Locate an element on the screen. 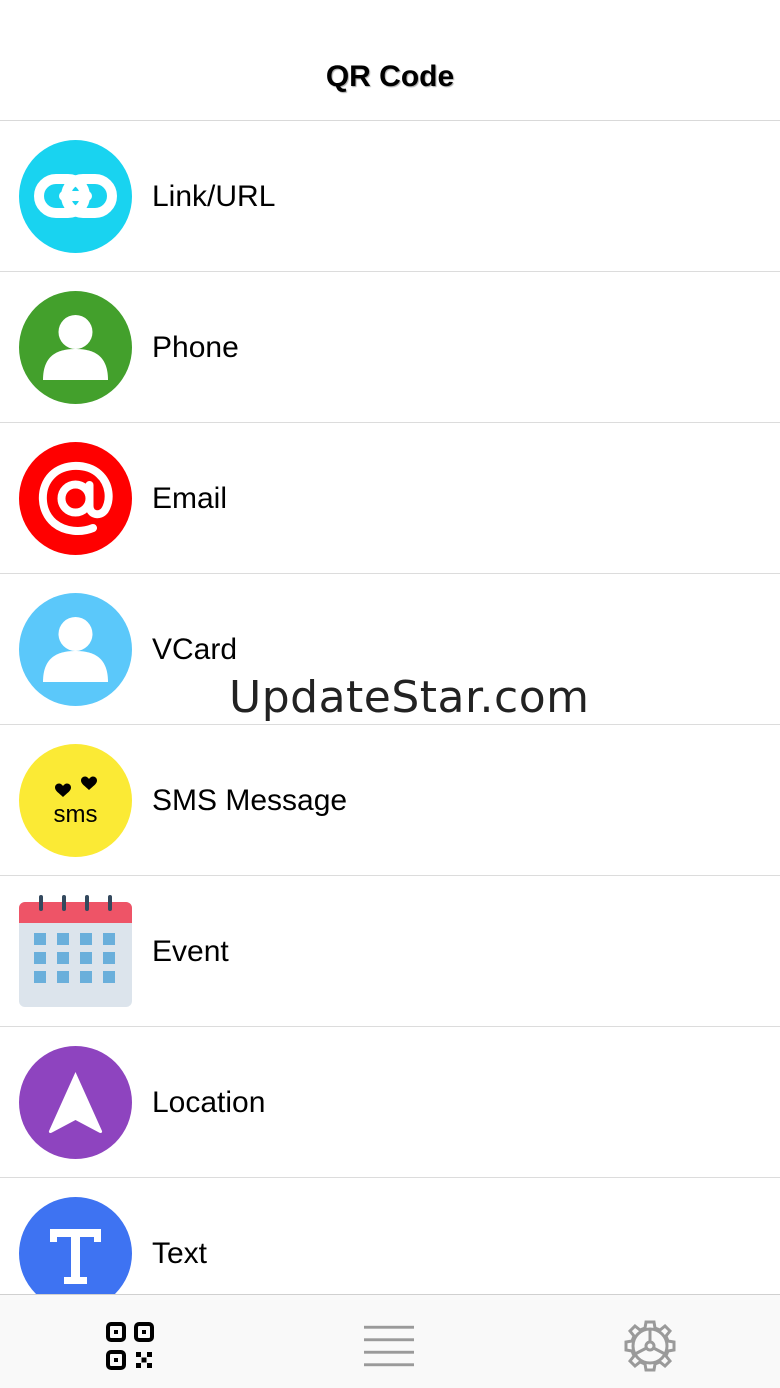 This screenshot has height=1388, width=780. list-item-label: SMS Message is located at coordinates (250, 800).